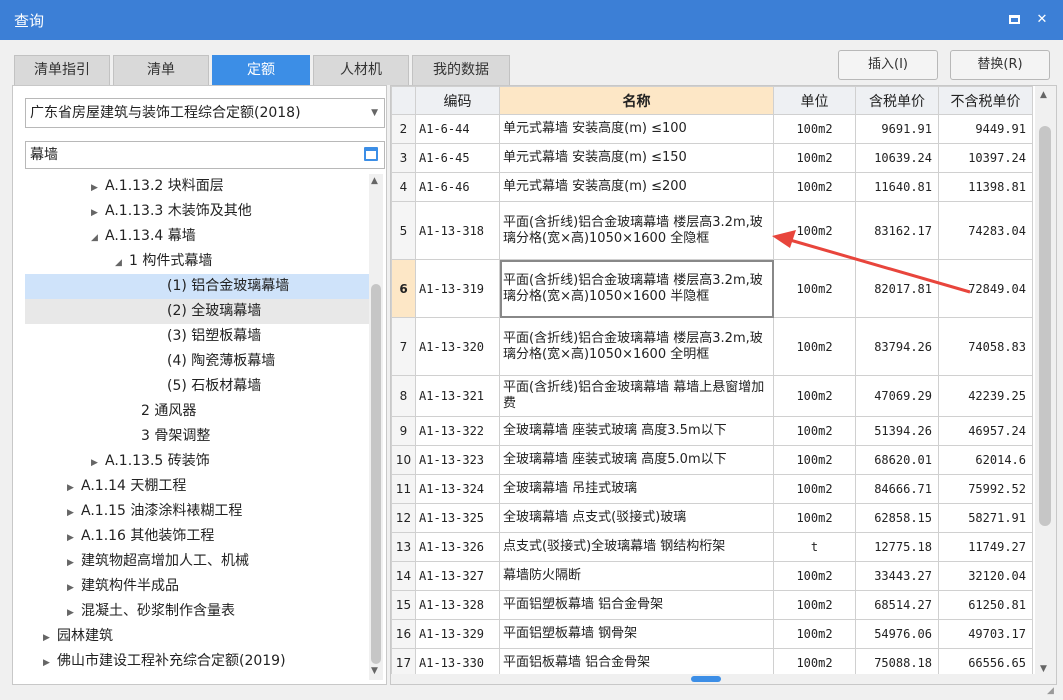 This screenshot has height=700, width=1063. Describe the element at coordinates (897, 100) in the screenshot. I see `column-header-tax-price: 含税单价` at that location.